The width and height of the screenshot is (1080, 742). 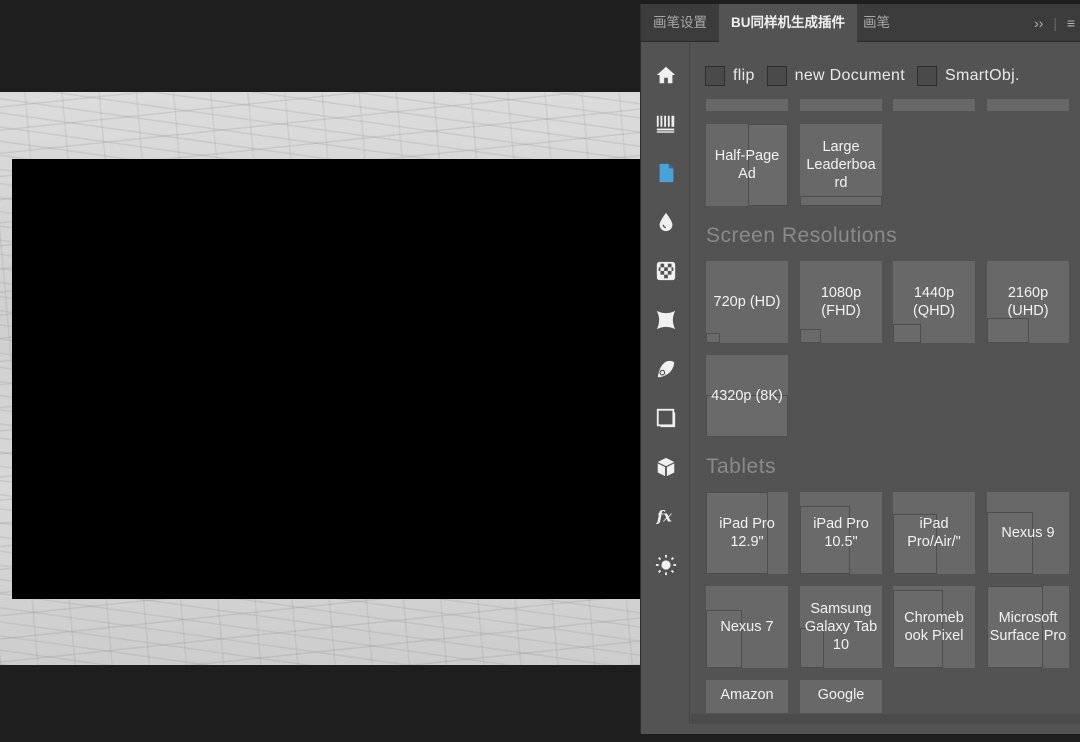 I want to click on document-icon, so click(x=666, y=173).